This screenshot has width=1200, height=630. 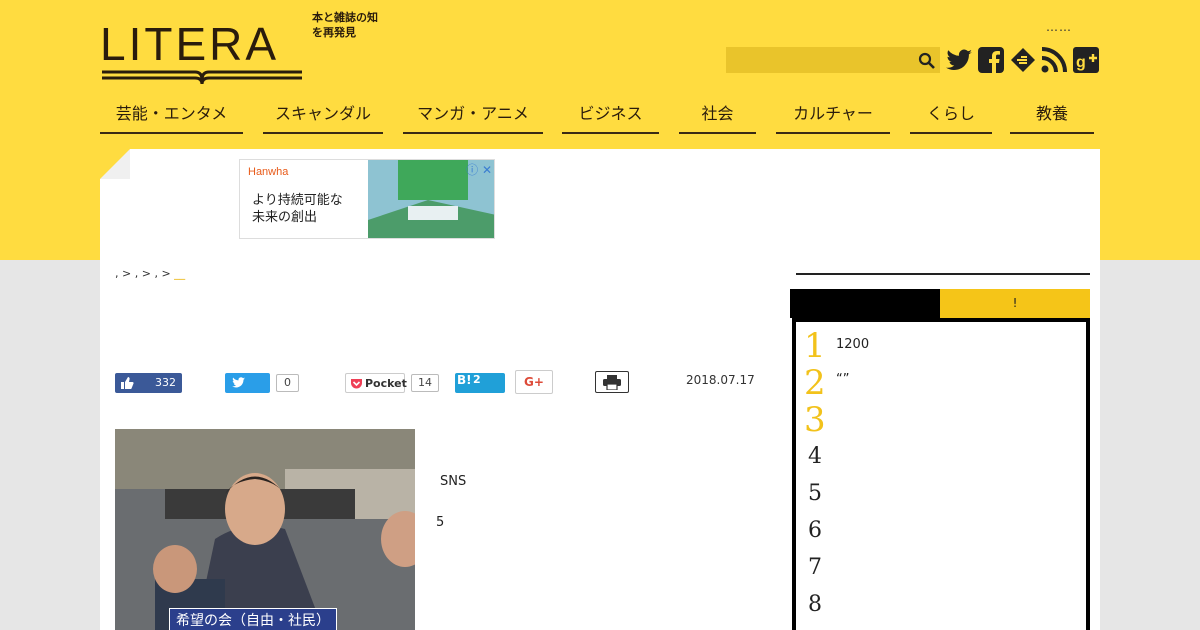 What do you see at coordinates (865, 303) in the screenshot?
I see `tab-ranking-primary` at bounding box center [865, 303].